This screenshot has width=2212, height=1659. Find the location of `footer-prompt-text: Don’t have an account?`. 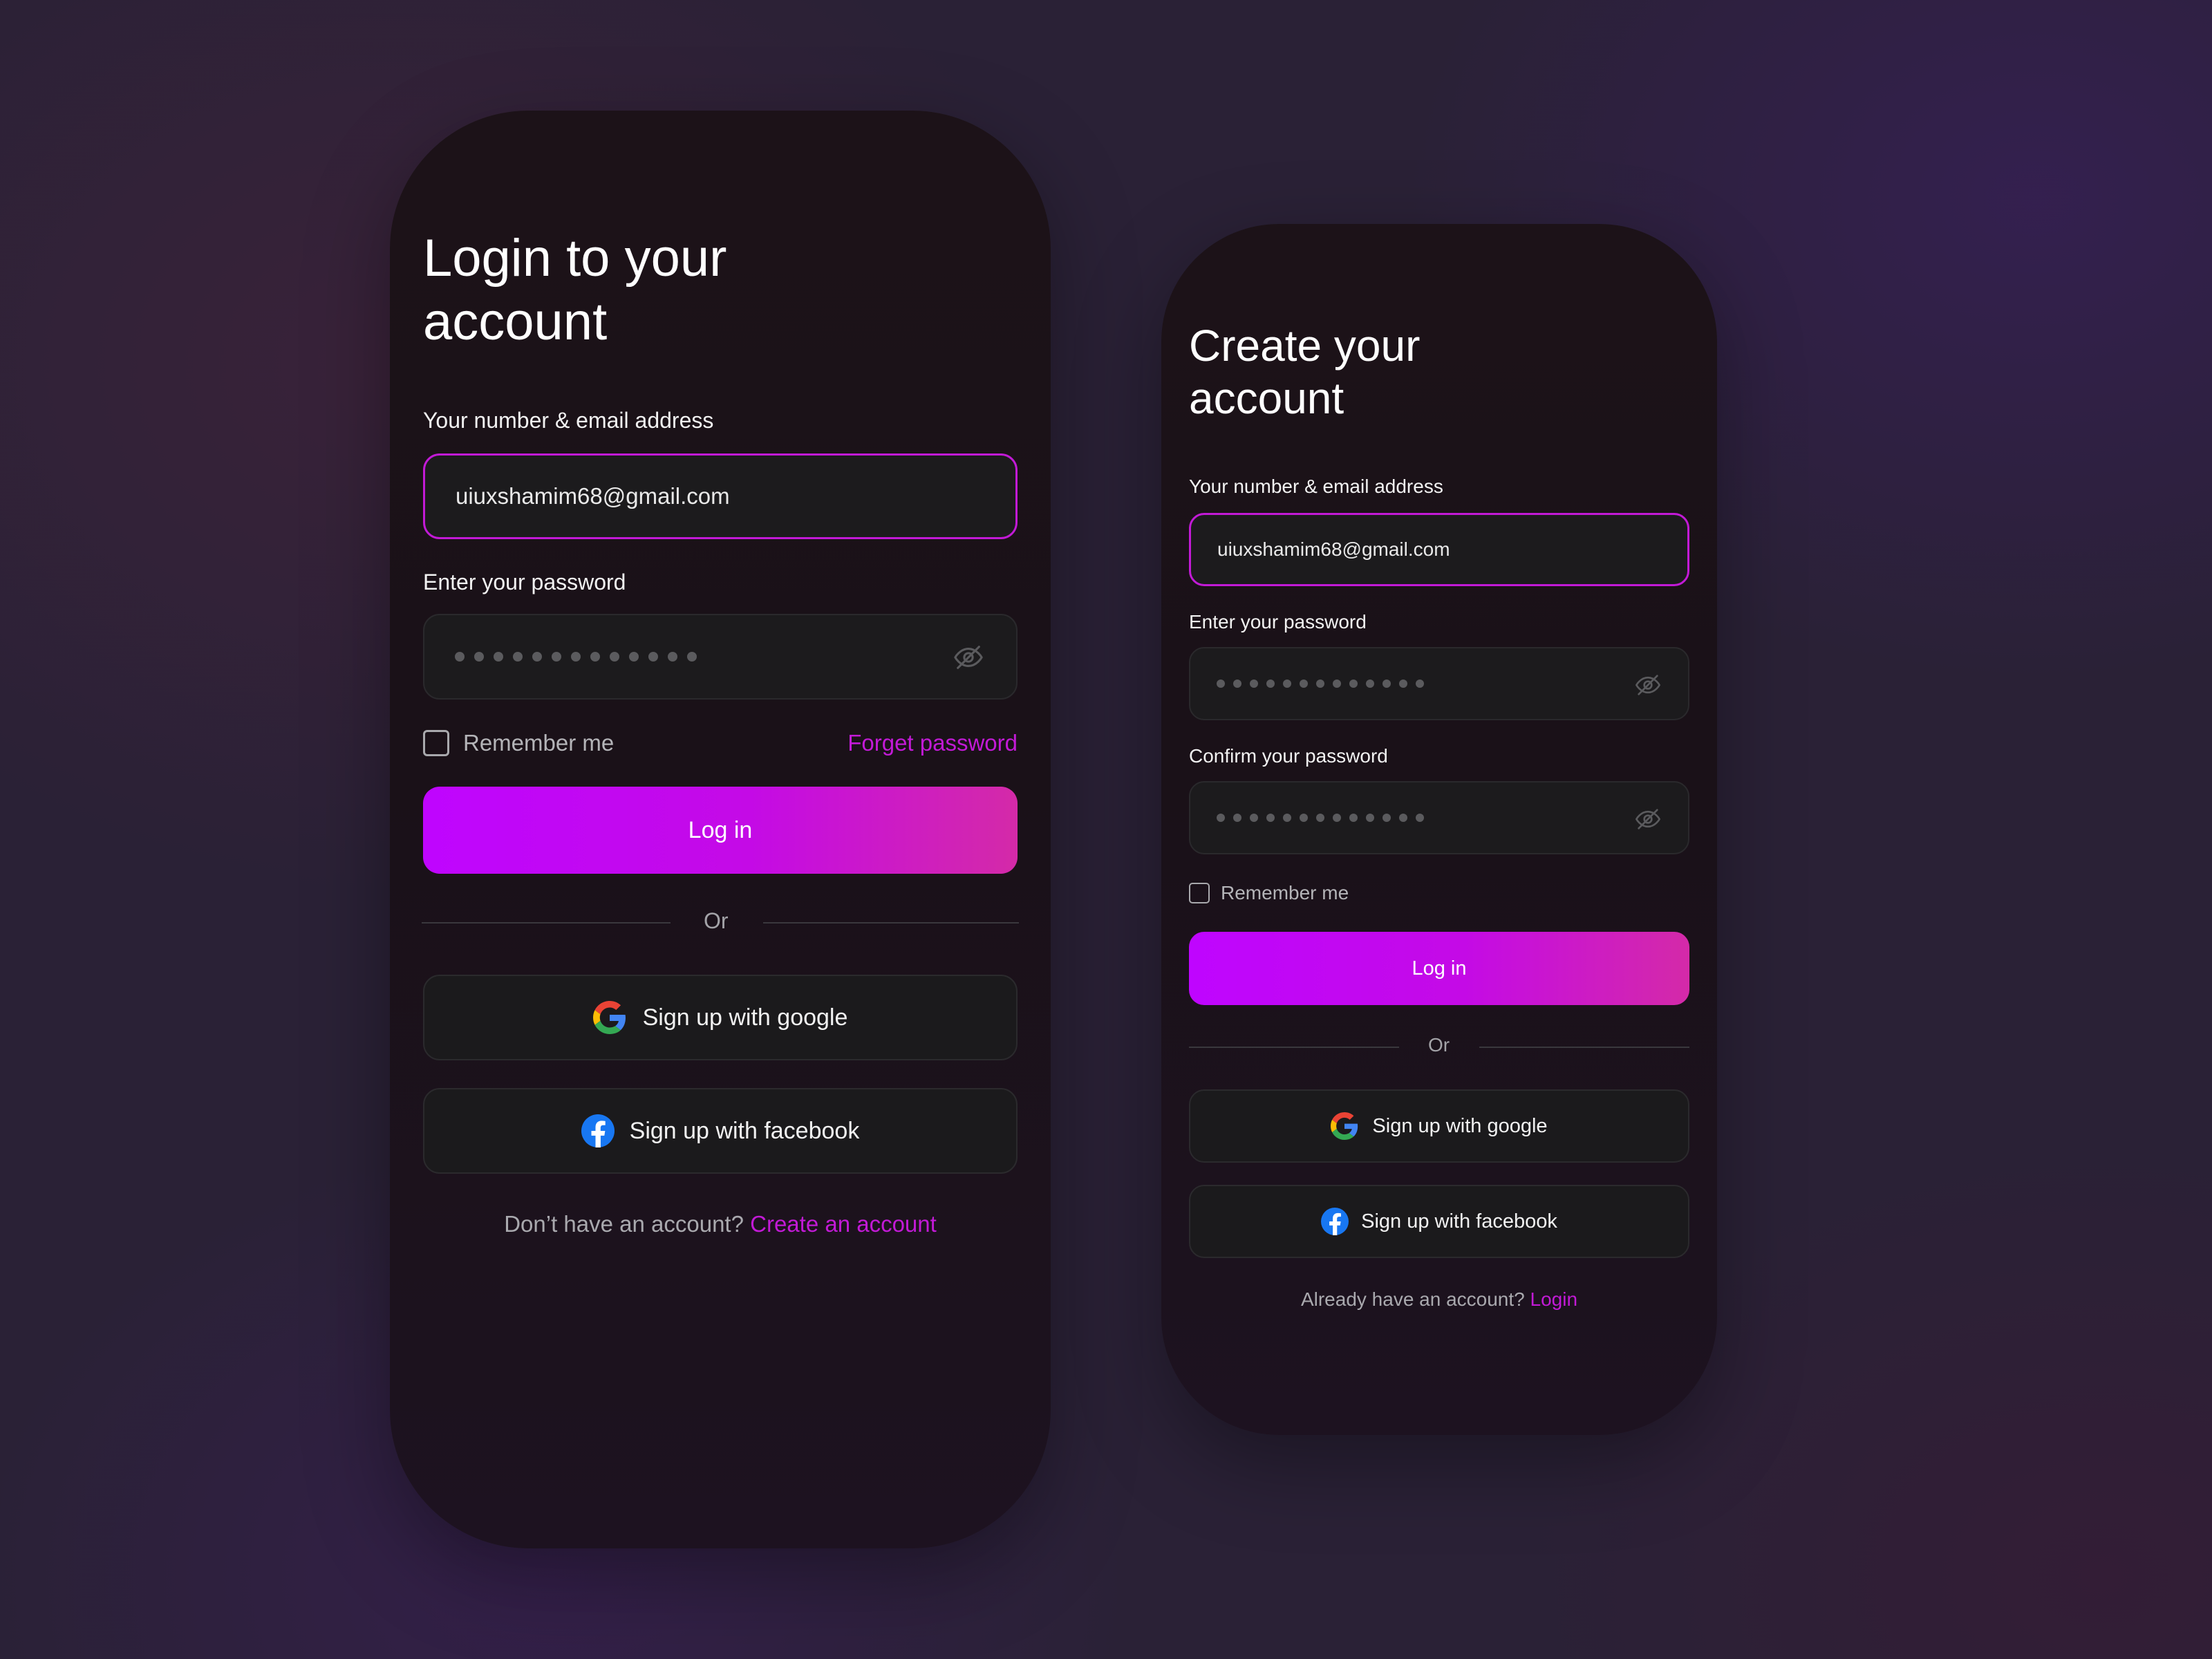

footer-prompt-text: Don’t have an account? is located at coordinates (624, 1224).